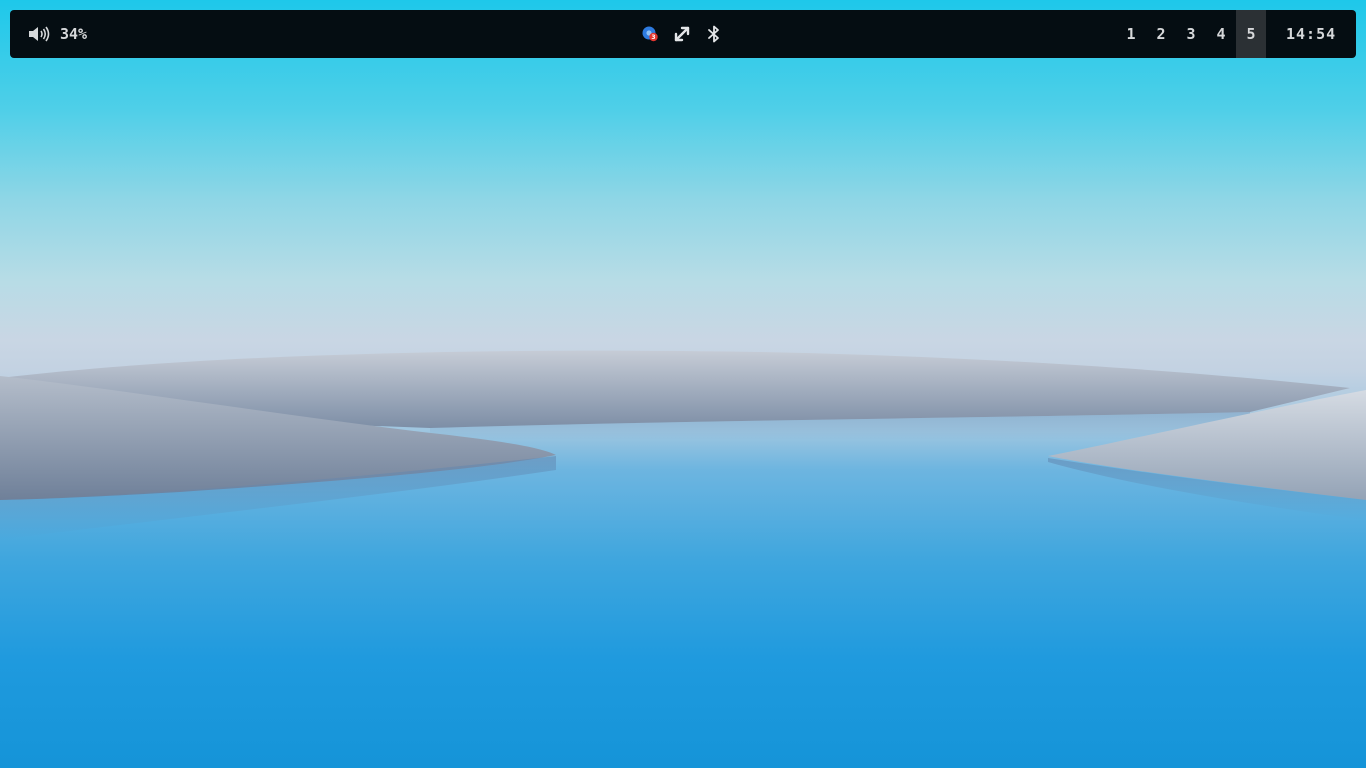 The width and height of the screenshot is (1366, 768). Describe the element at coordinates (714, 34) in the screenshot. I see `bluetooth-icon` at that location.